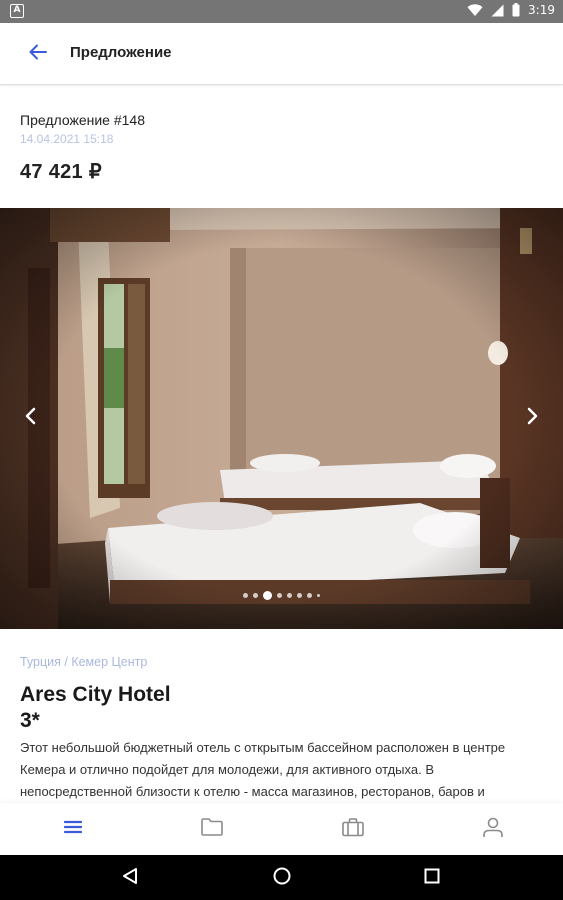 This screenshot has width=563, height=900. I want to click on hotel-location: Турция / Кемер Центр, so click(282, 662).